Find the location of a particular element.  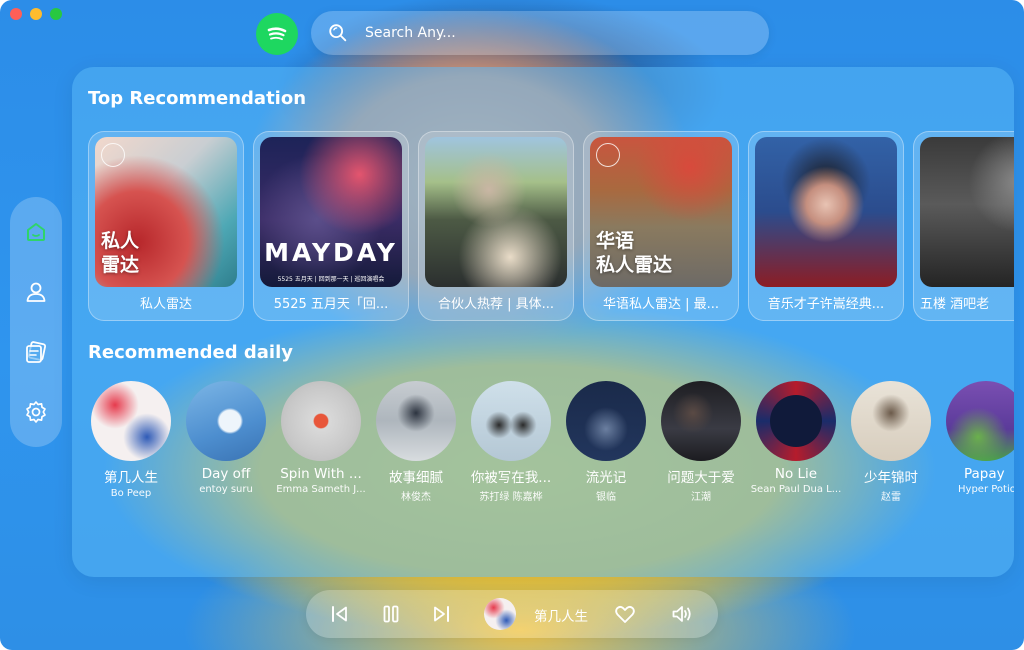

song-artist: 江潮 is located at coordinates (701, 497).